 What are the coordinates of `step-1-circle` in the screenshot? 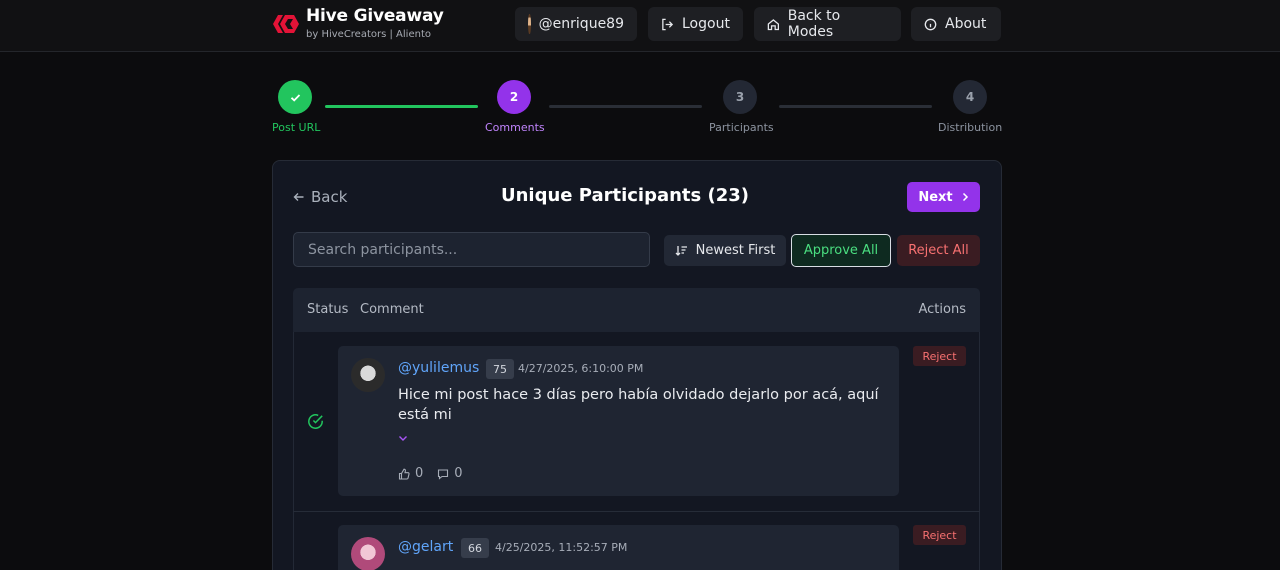 It's located at (295, 97).